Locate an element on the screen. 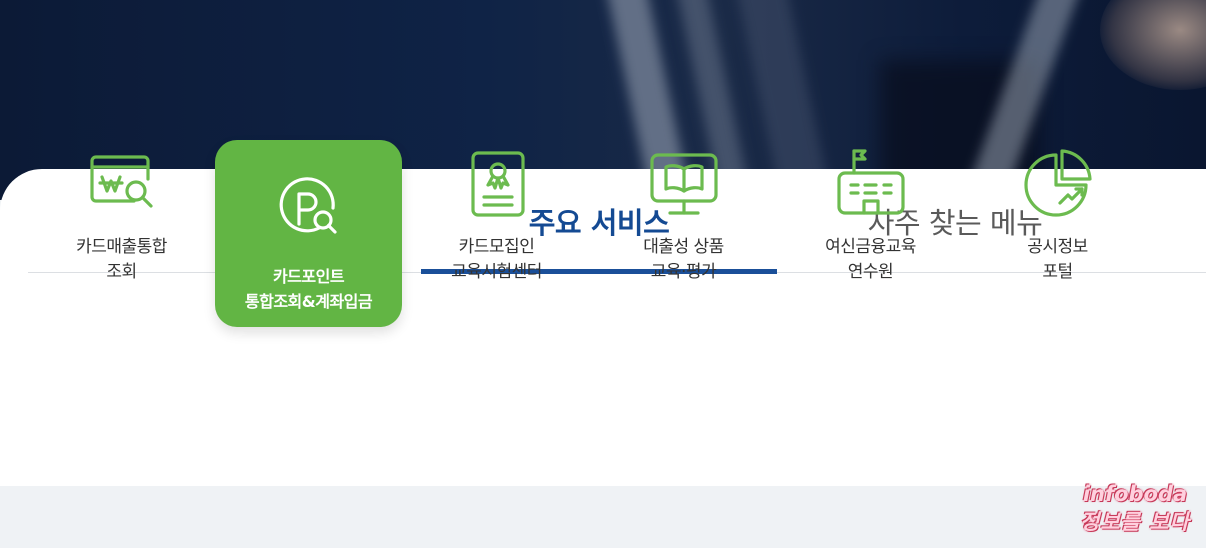 This screenshot has height=548, width=1206. service-label-line1: 여신금융교육 is located at coordinates (870, 247).